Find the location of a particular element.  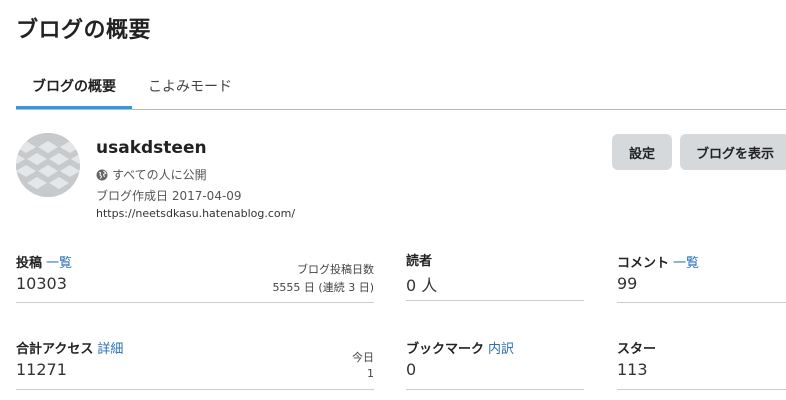

bookmarks-count: 0 is located at coordinates (411, 369).